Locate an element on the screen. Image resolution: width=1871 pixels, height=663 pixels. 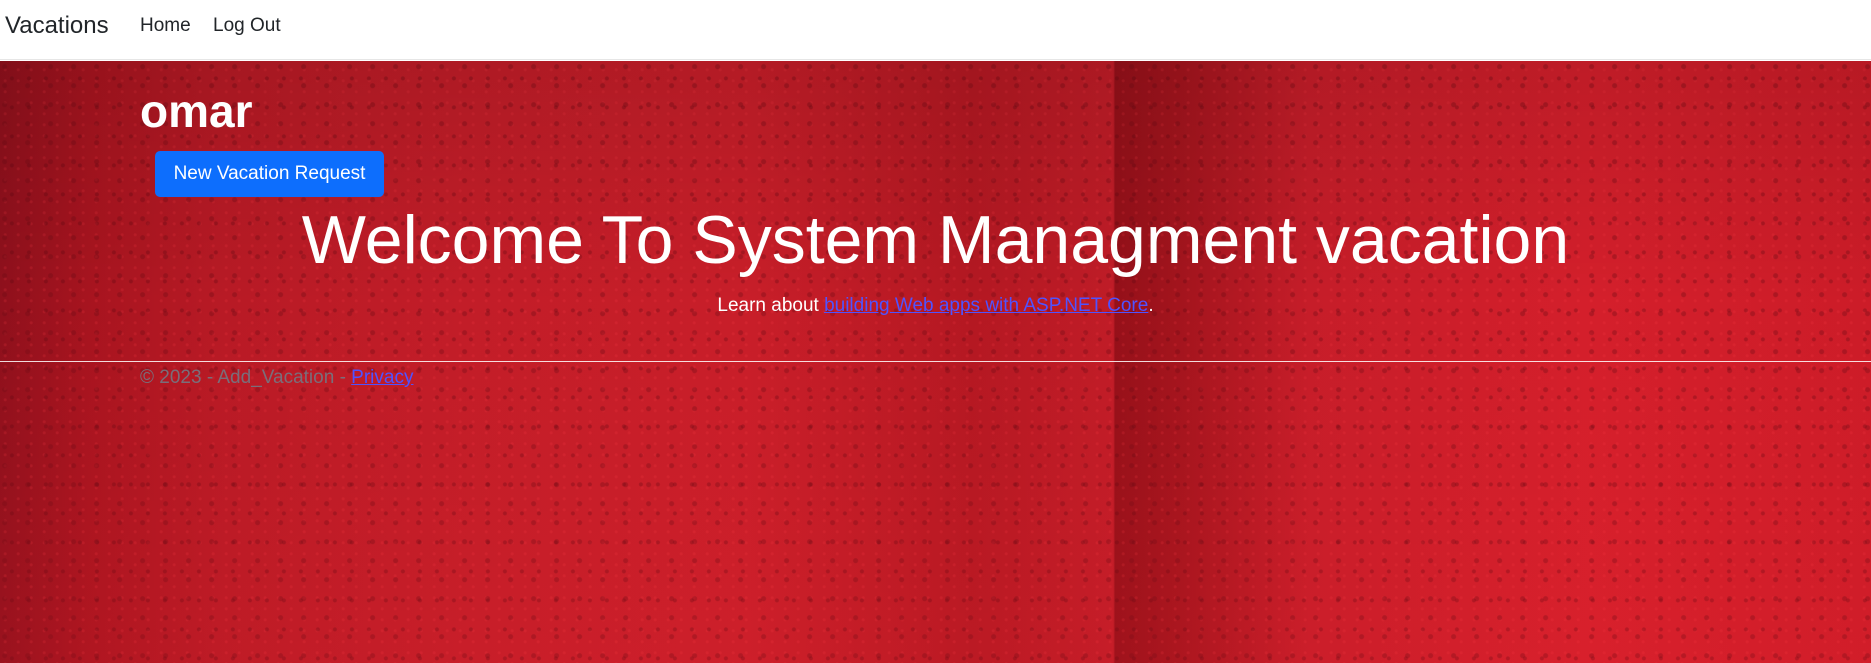
brand-link: Vacations is located at coordinates (57, 26).